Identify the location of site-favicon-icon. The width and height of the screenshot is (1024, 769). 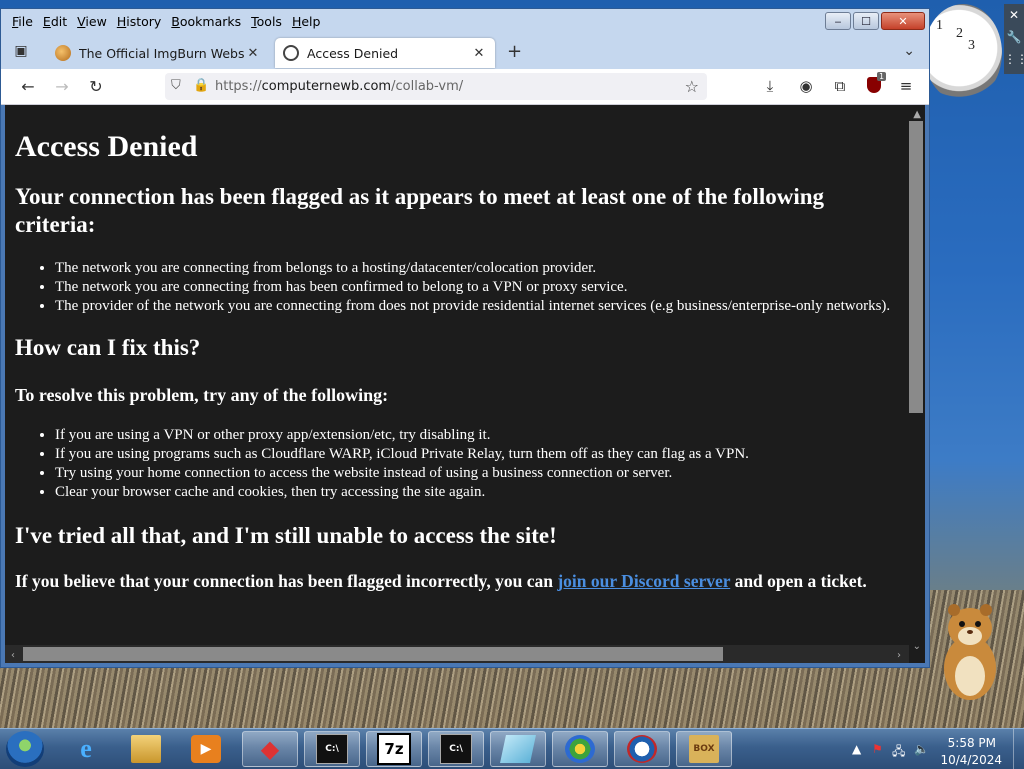
(291, 53).